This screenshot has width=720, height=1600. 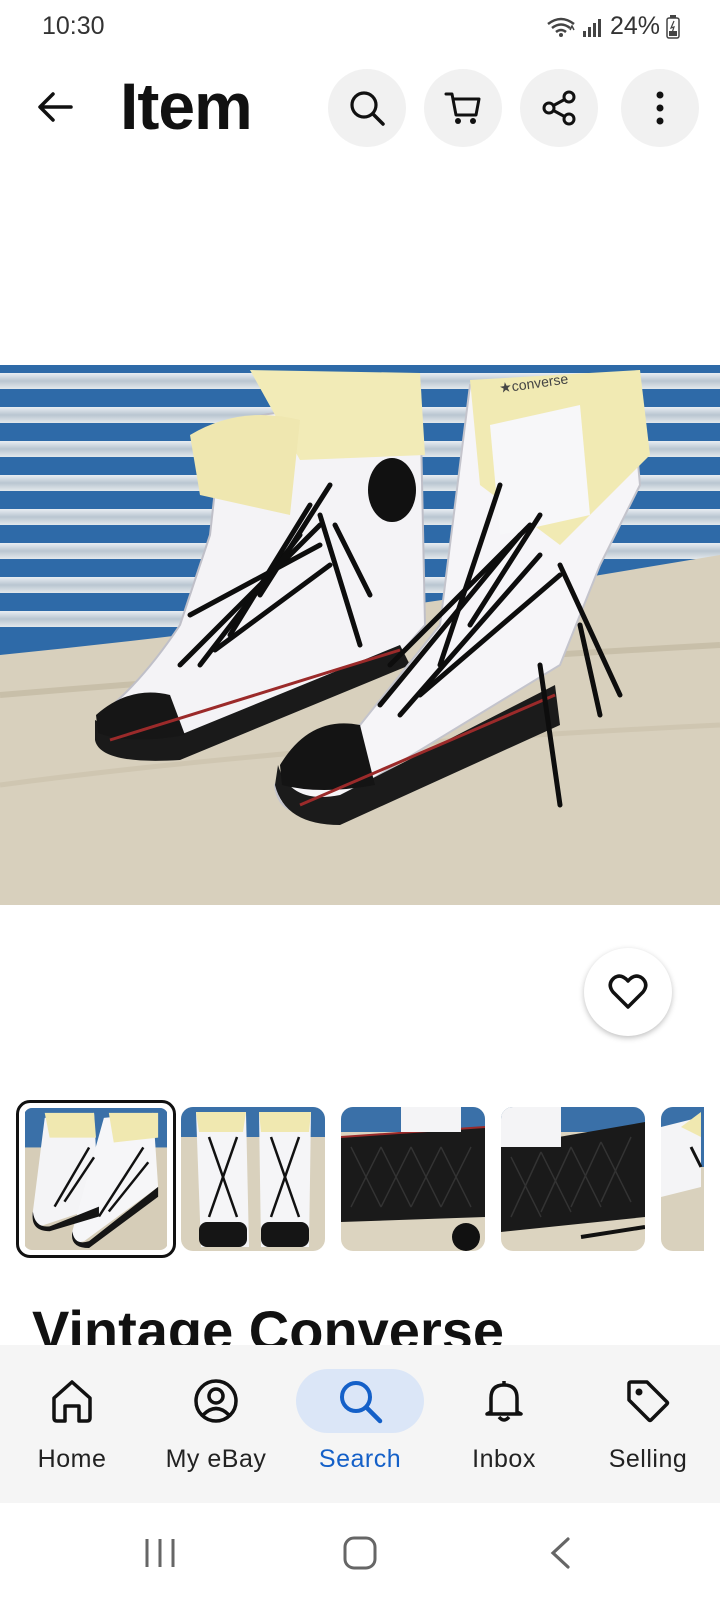 I want to click on back-icon, so click(x=560, y=1553).